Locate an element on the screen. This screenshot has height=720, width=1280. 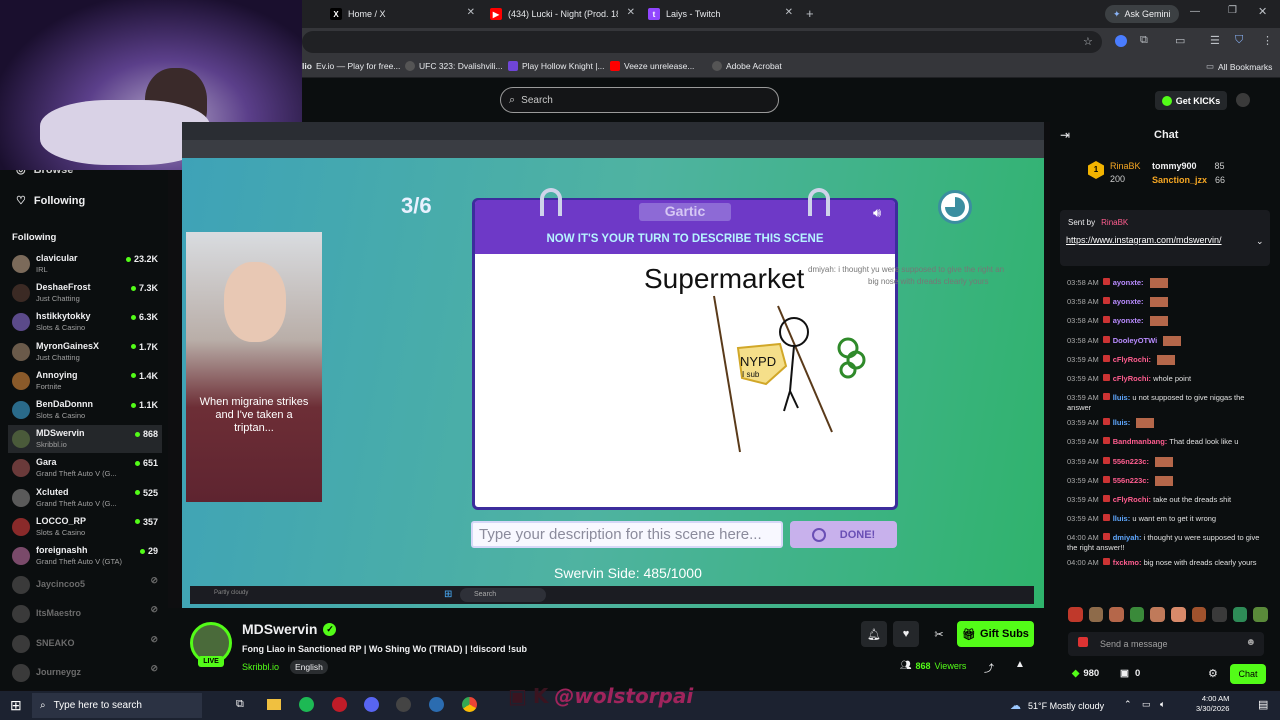
sidebar-channel: MDSwervin Skribbl.io 868 is located at coordinates (85, 439).